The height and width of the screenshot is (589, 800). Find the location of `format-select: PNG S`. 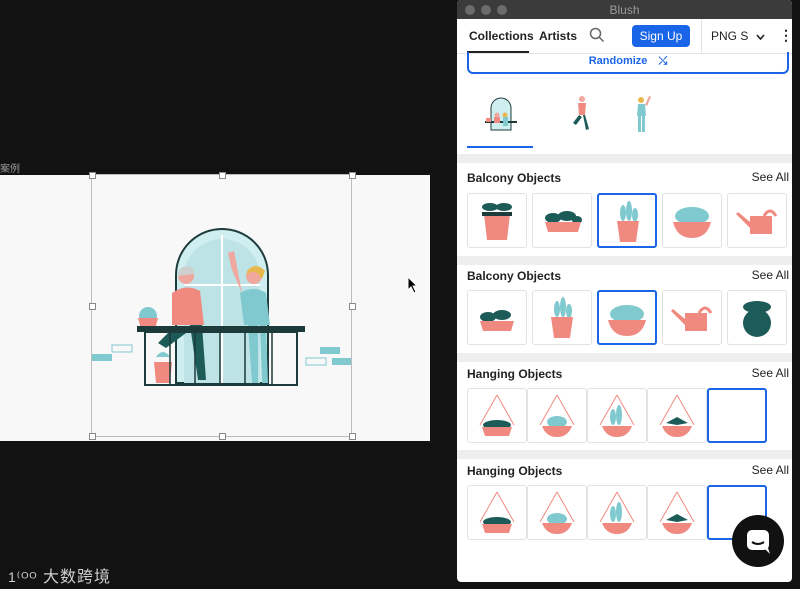

format-select: PNG S is located at coordinates (738, 36).